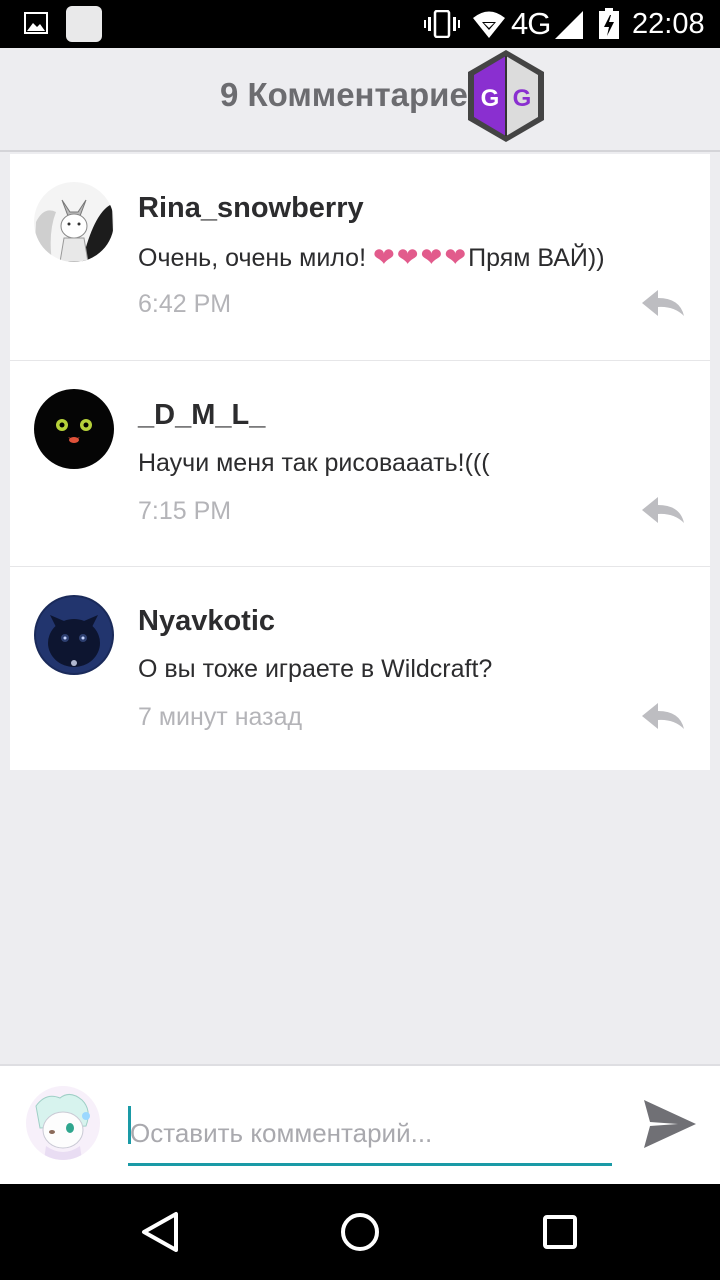 The height and width of the screenshot is (1280, 720). What do you see at coordinates (251, 208) in the screenshot?
I see `comment-author: Rina_snowberry` at bounding box center [251, 208].